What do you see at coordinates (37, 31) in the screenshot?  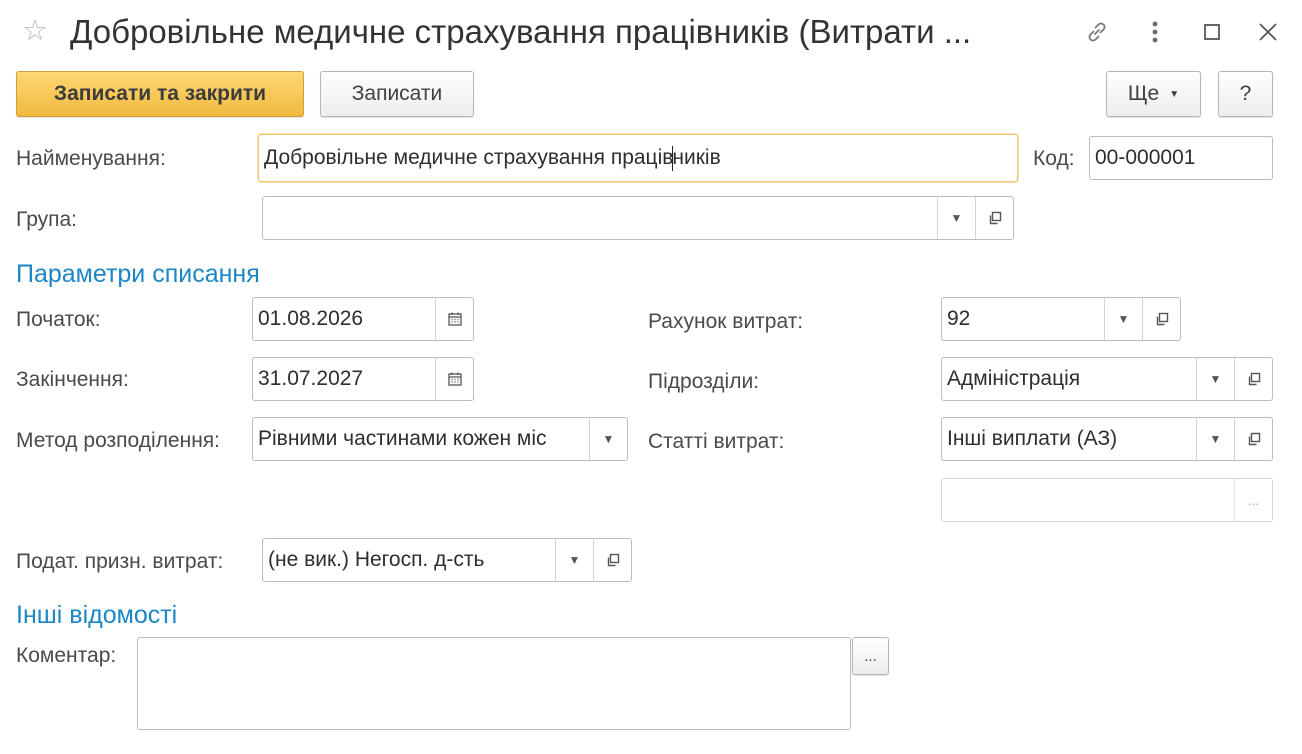 I see `star-icon: ☆` at bounding box center [37, 31].